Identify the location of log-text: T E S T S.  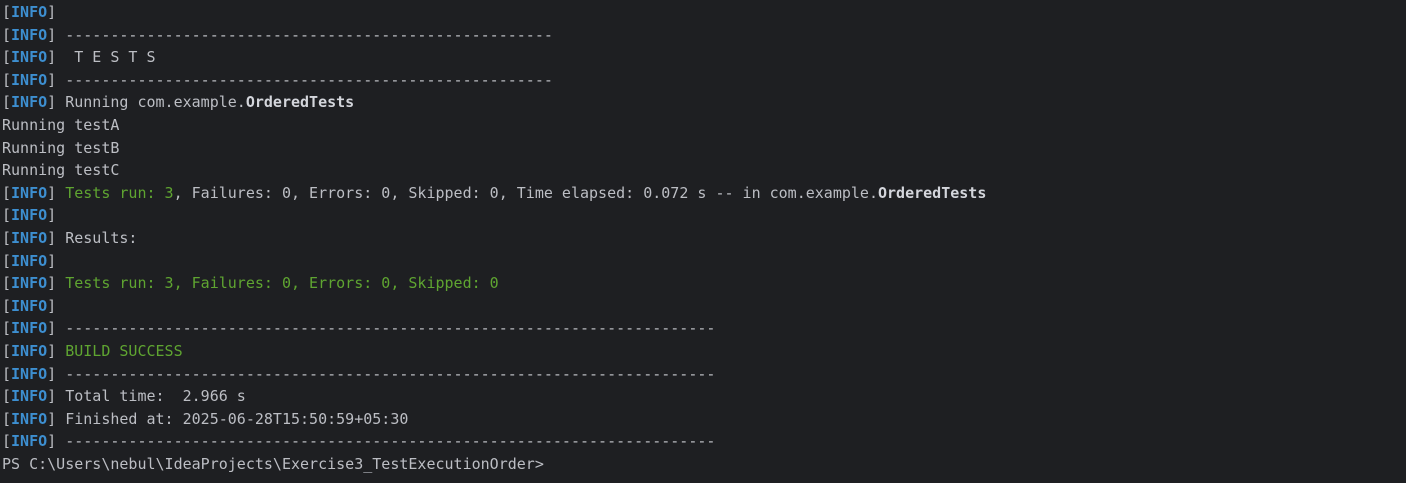
(110, 57).